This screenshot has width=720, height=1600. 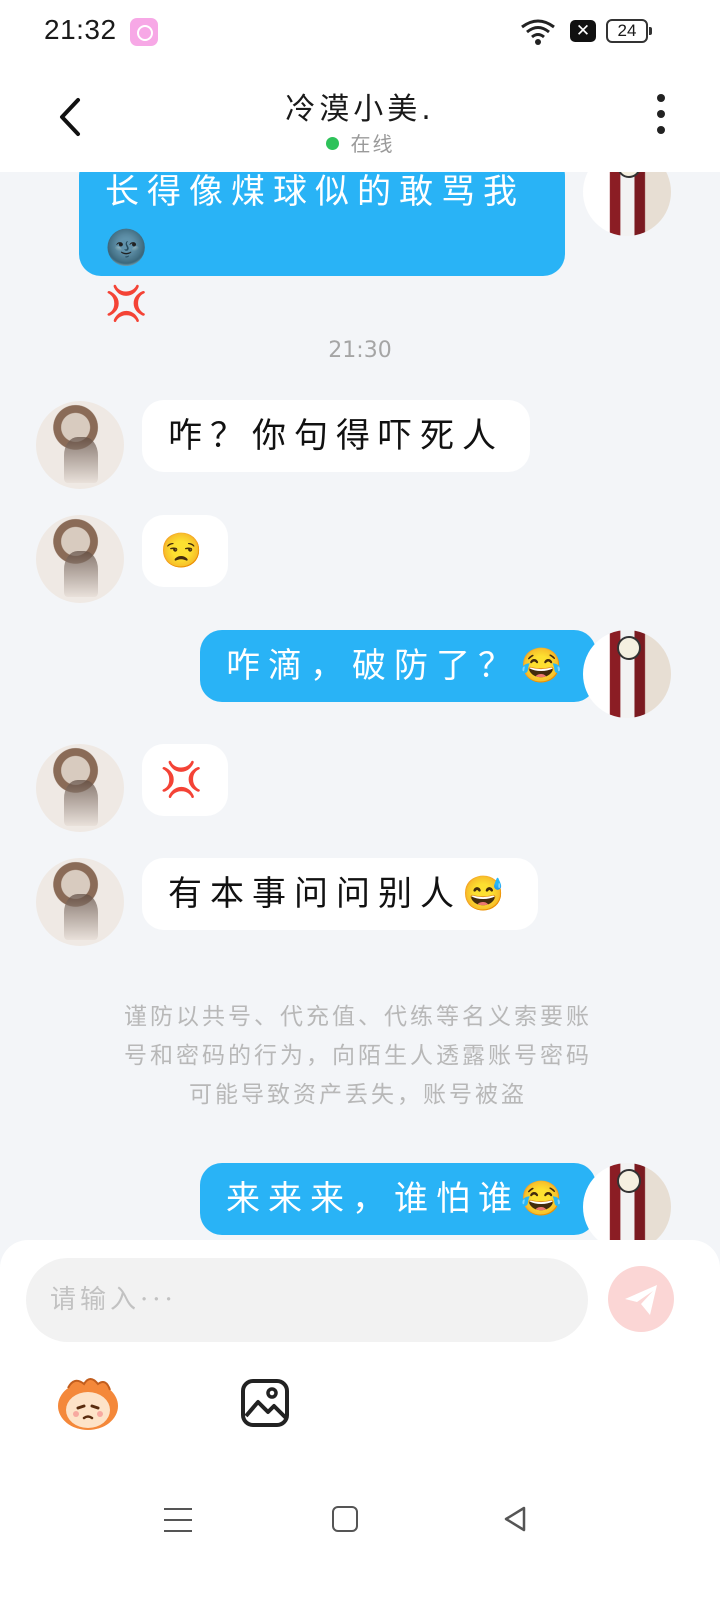 I want to click on back-triangle-icon, so click(x=515, y=1519).